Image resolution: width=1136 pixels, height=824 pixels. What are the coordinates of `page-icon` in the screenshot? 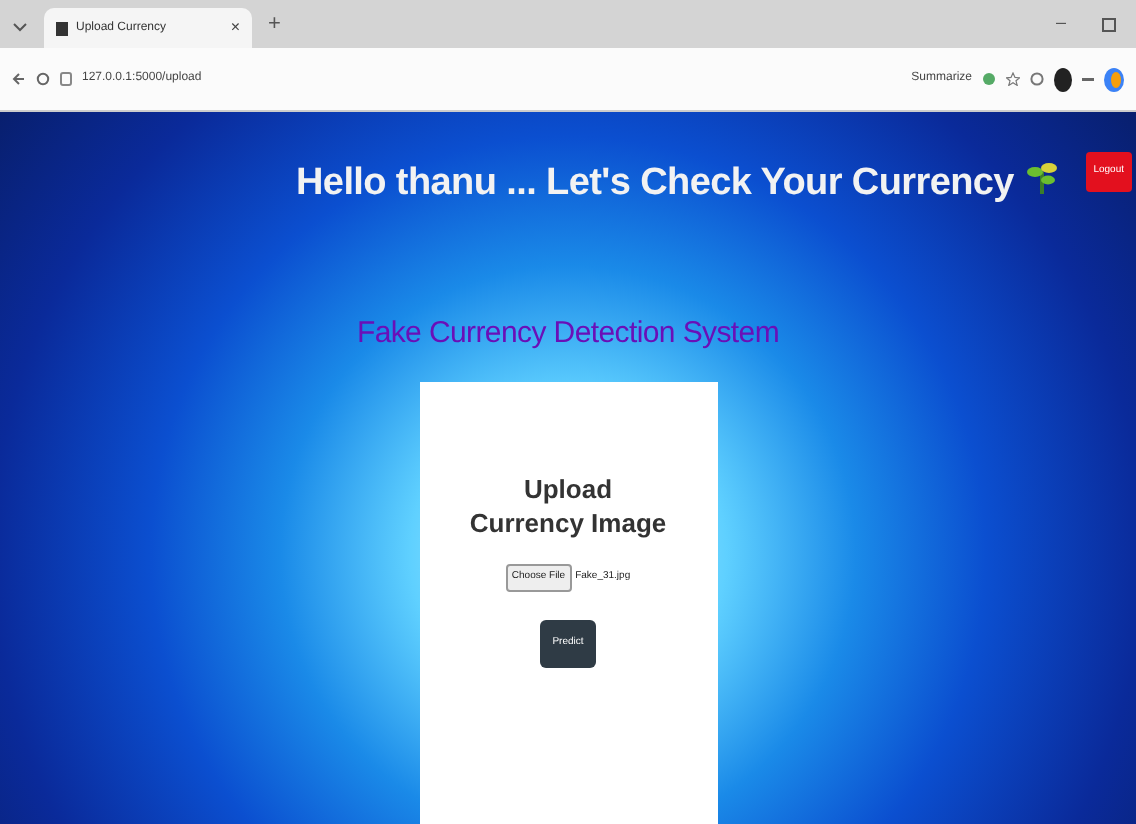 It's located at (62, 28).